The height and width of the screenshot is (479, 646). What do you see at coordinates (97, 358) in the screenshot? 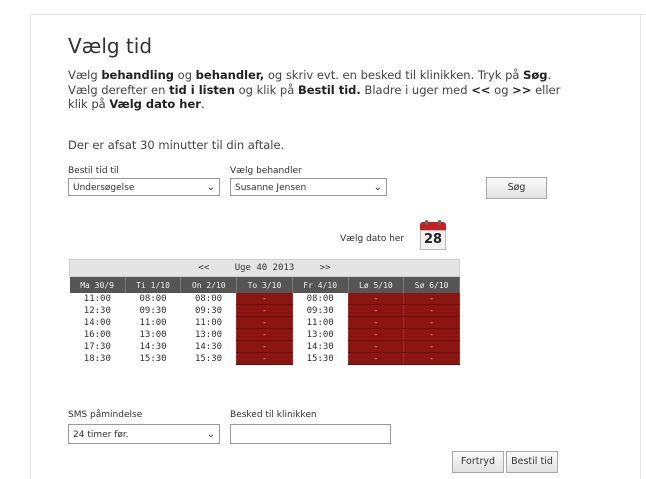
I see `time-slot: 18:30` at bounding box center [97, 358].